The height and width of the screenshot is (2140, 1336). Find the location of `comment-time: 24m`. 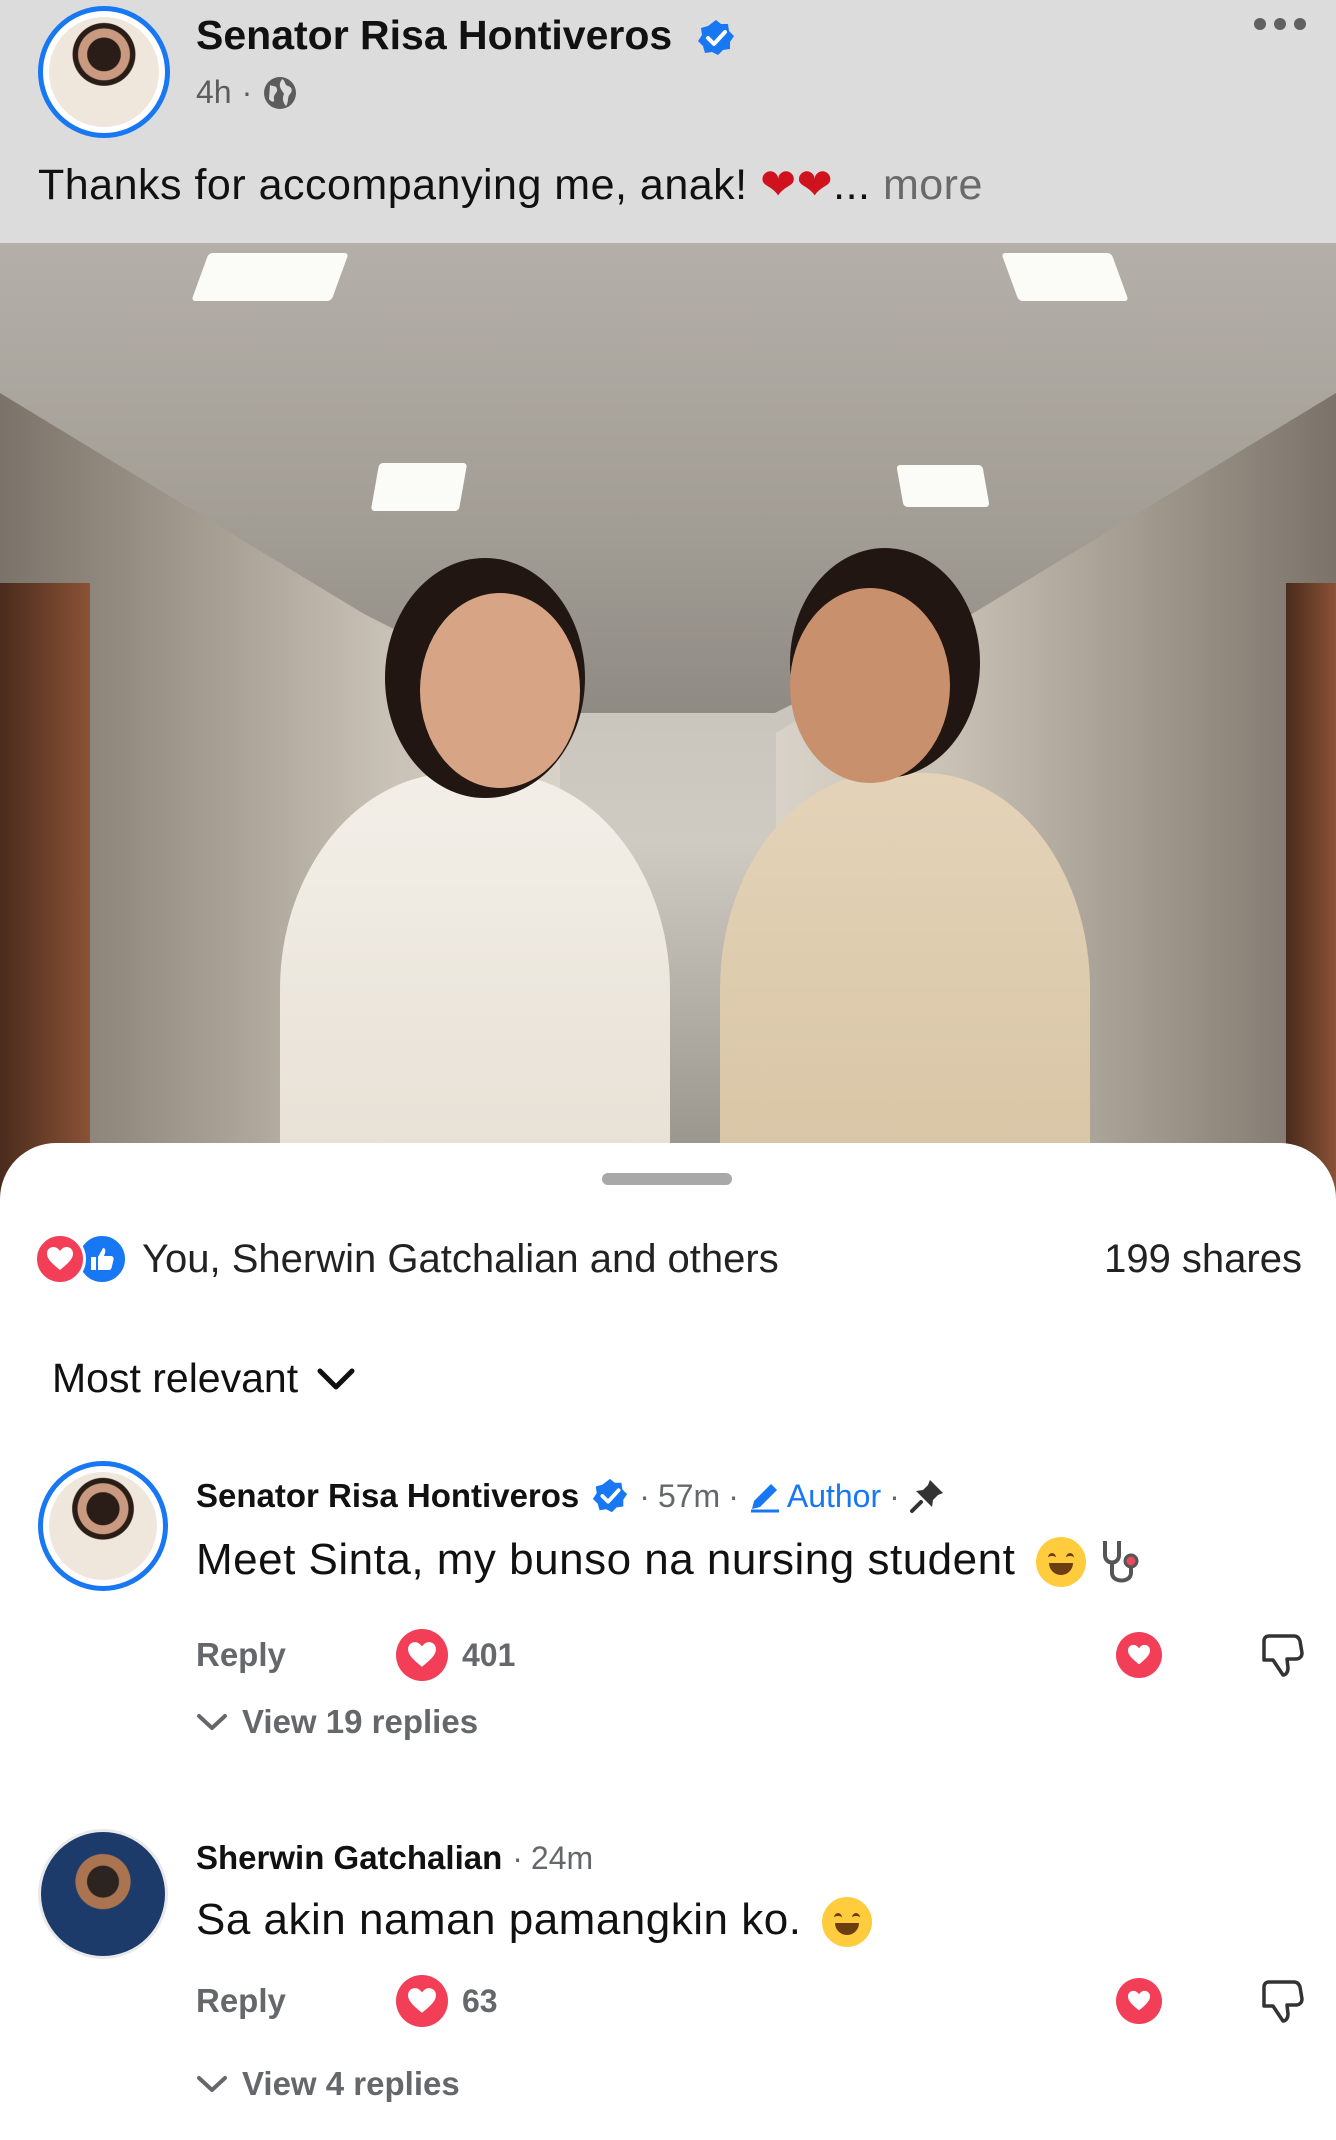

comment-time: 24m is located at coordinates (562, 1857).